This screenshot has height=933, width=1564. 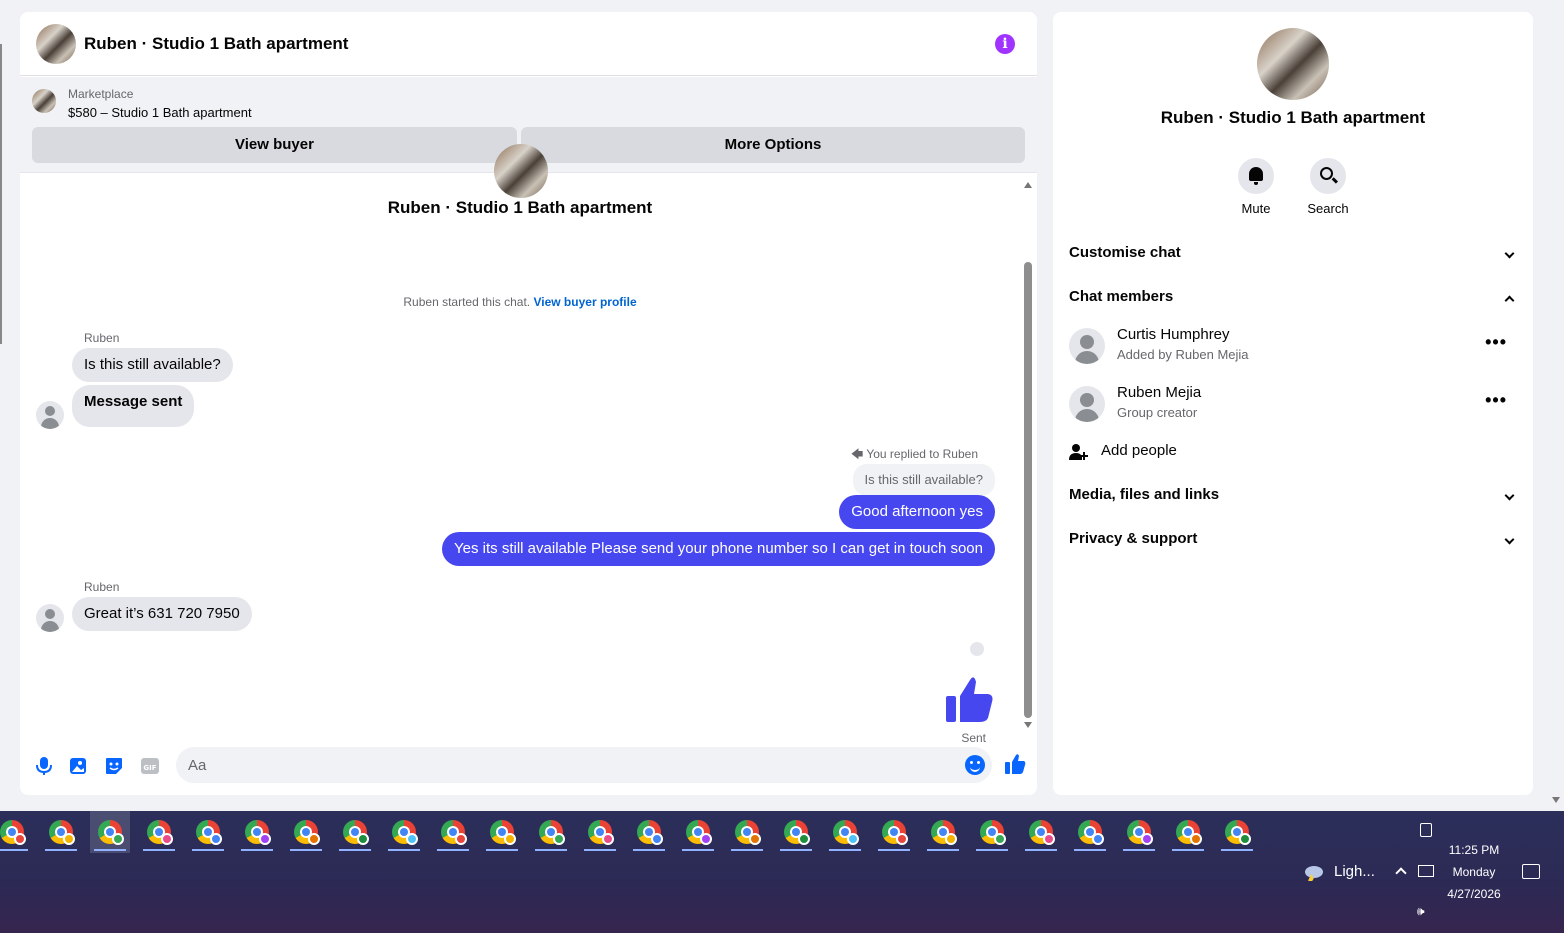 I want to click on network-icon, so click(x=1426, y=871).